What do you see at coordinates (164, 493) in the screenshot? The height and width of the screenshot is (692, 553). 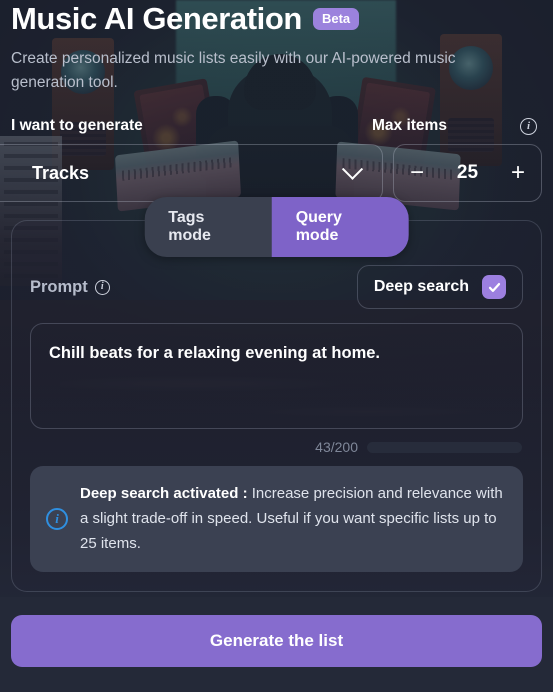 I see `callout-title: Deep search activated :` at bounding box center [164, 493].